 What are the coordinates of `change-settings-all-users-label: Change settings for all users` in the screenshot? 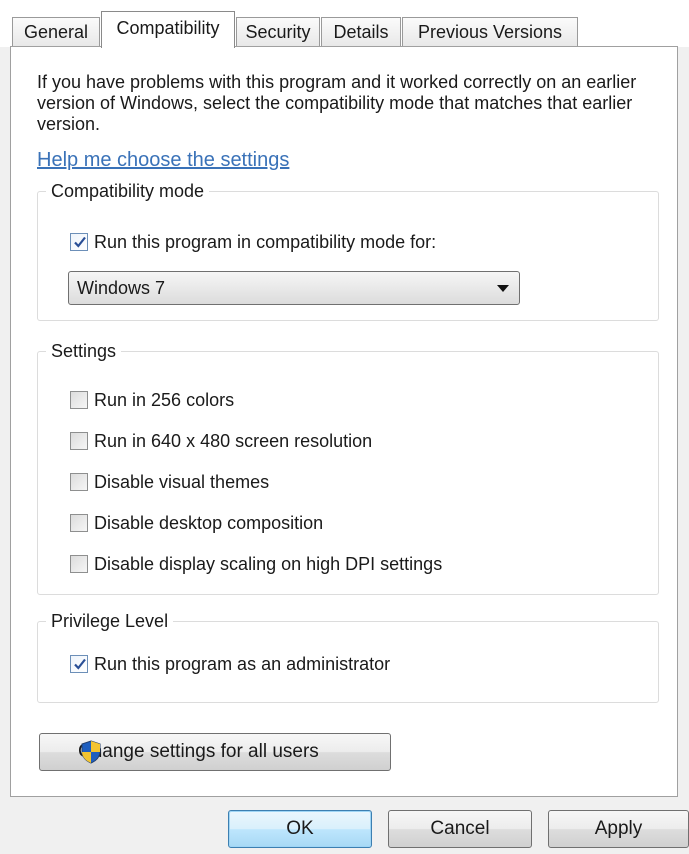 It's located at (198, 751).